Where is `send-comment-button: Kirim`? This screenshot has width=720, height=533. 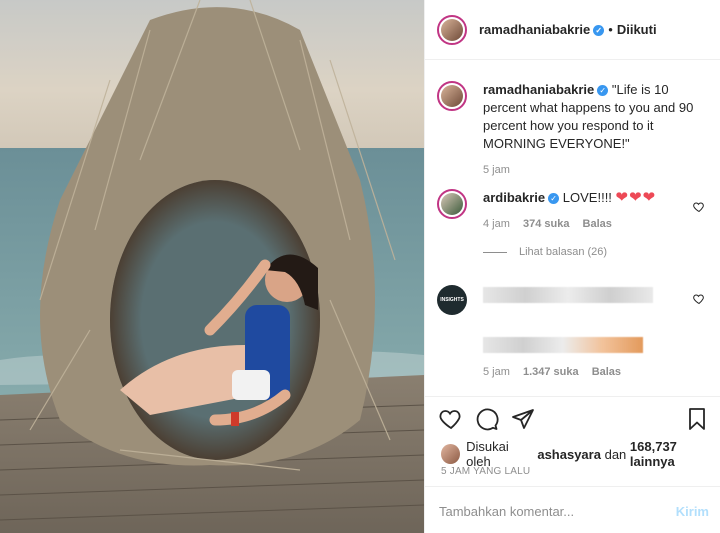 send-comment-button: Kirim is located at coordinates (692, 511).